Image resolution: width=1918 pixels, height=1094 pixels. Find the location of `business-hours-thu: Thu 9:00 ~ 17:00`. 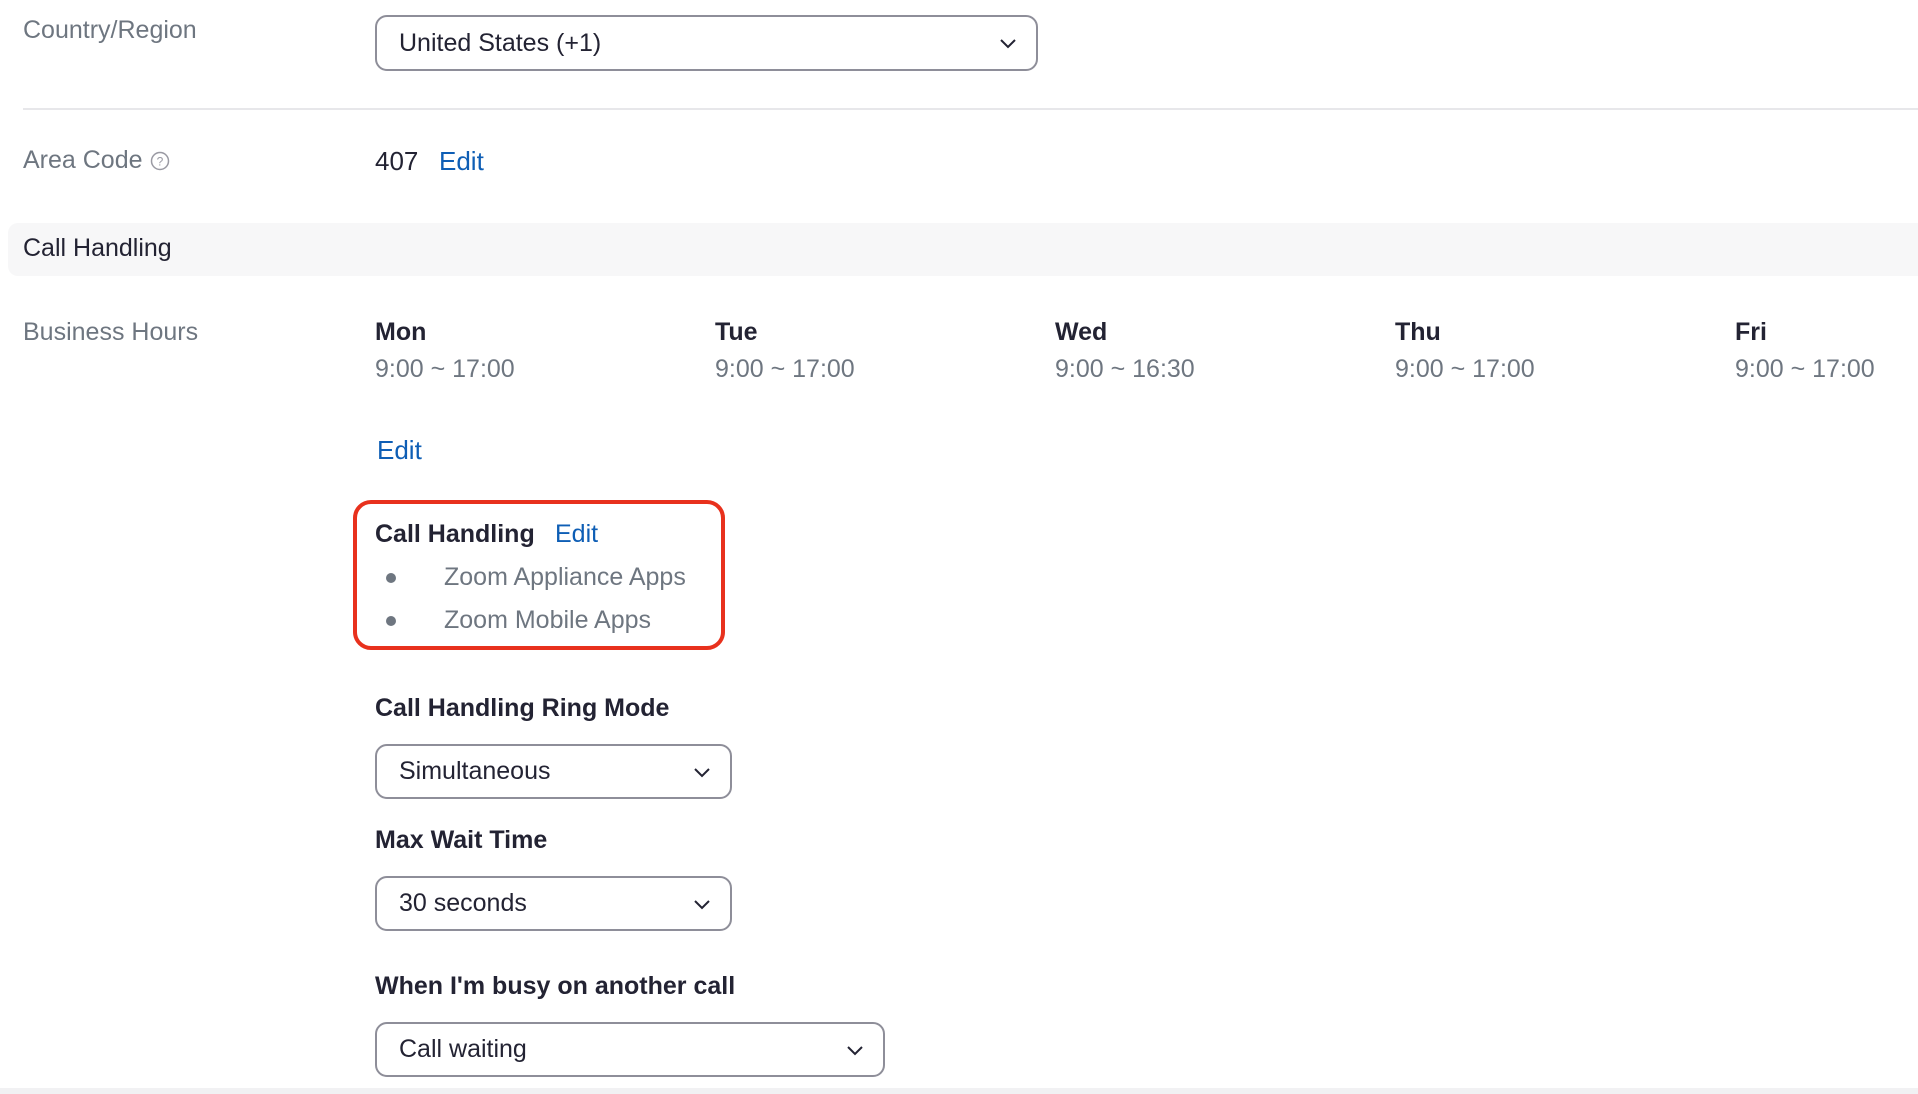

business-hours-thu: Thu 9:00 ~ 17:00 is located at coordinates (1465, 351).